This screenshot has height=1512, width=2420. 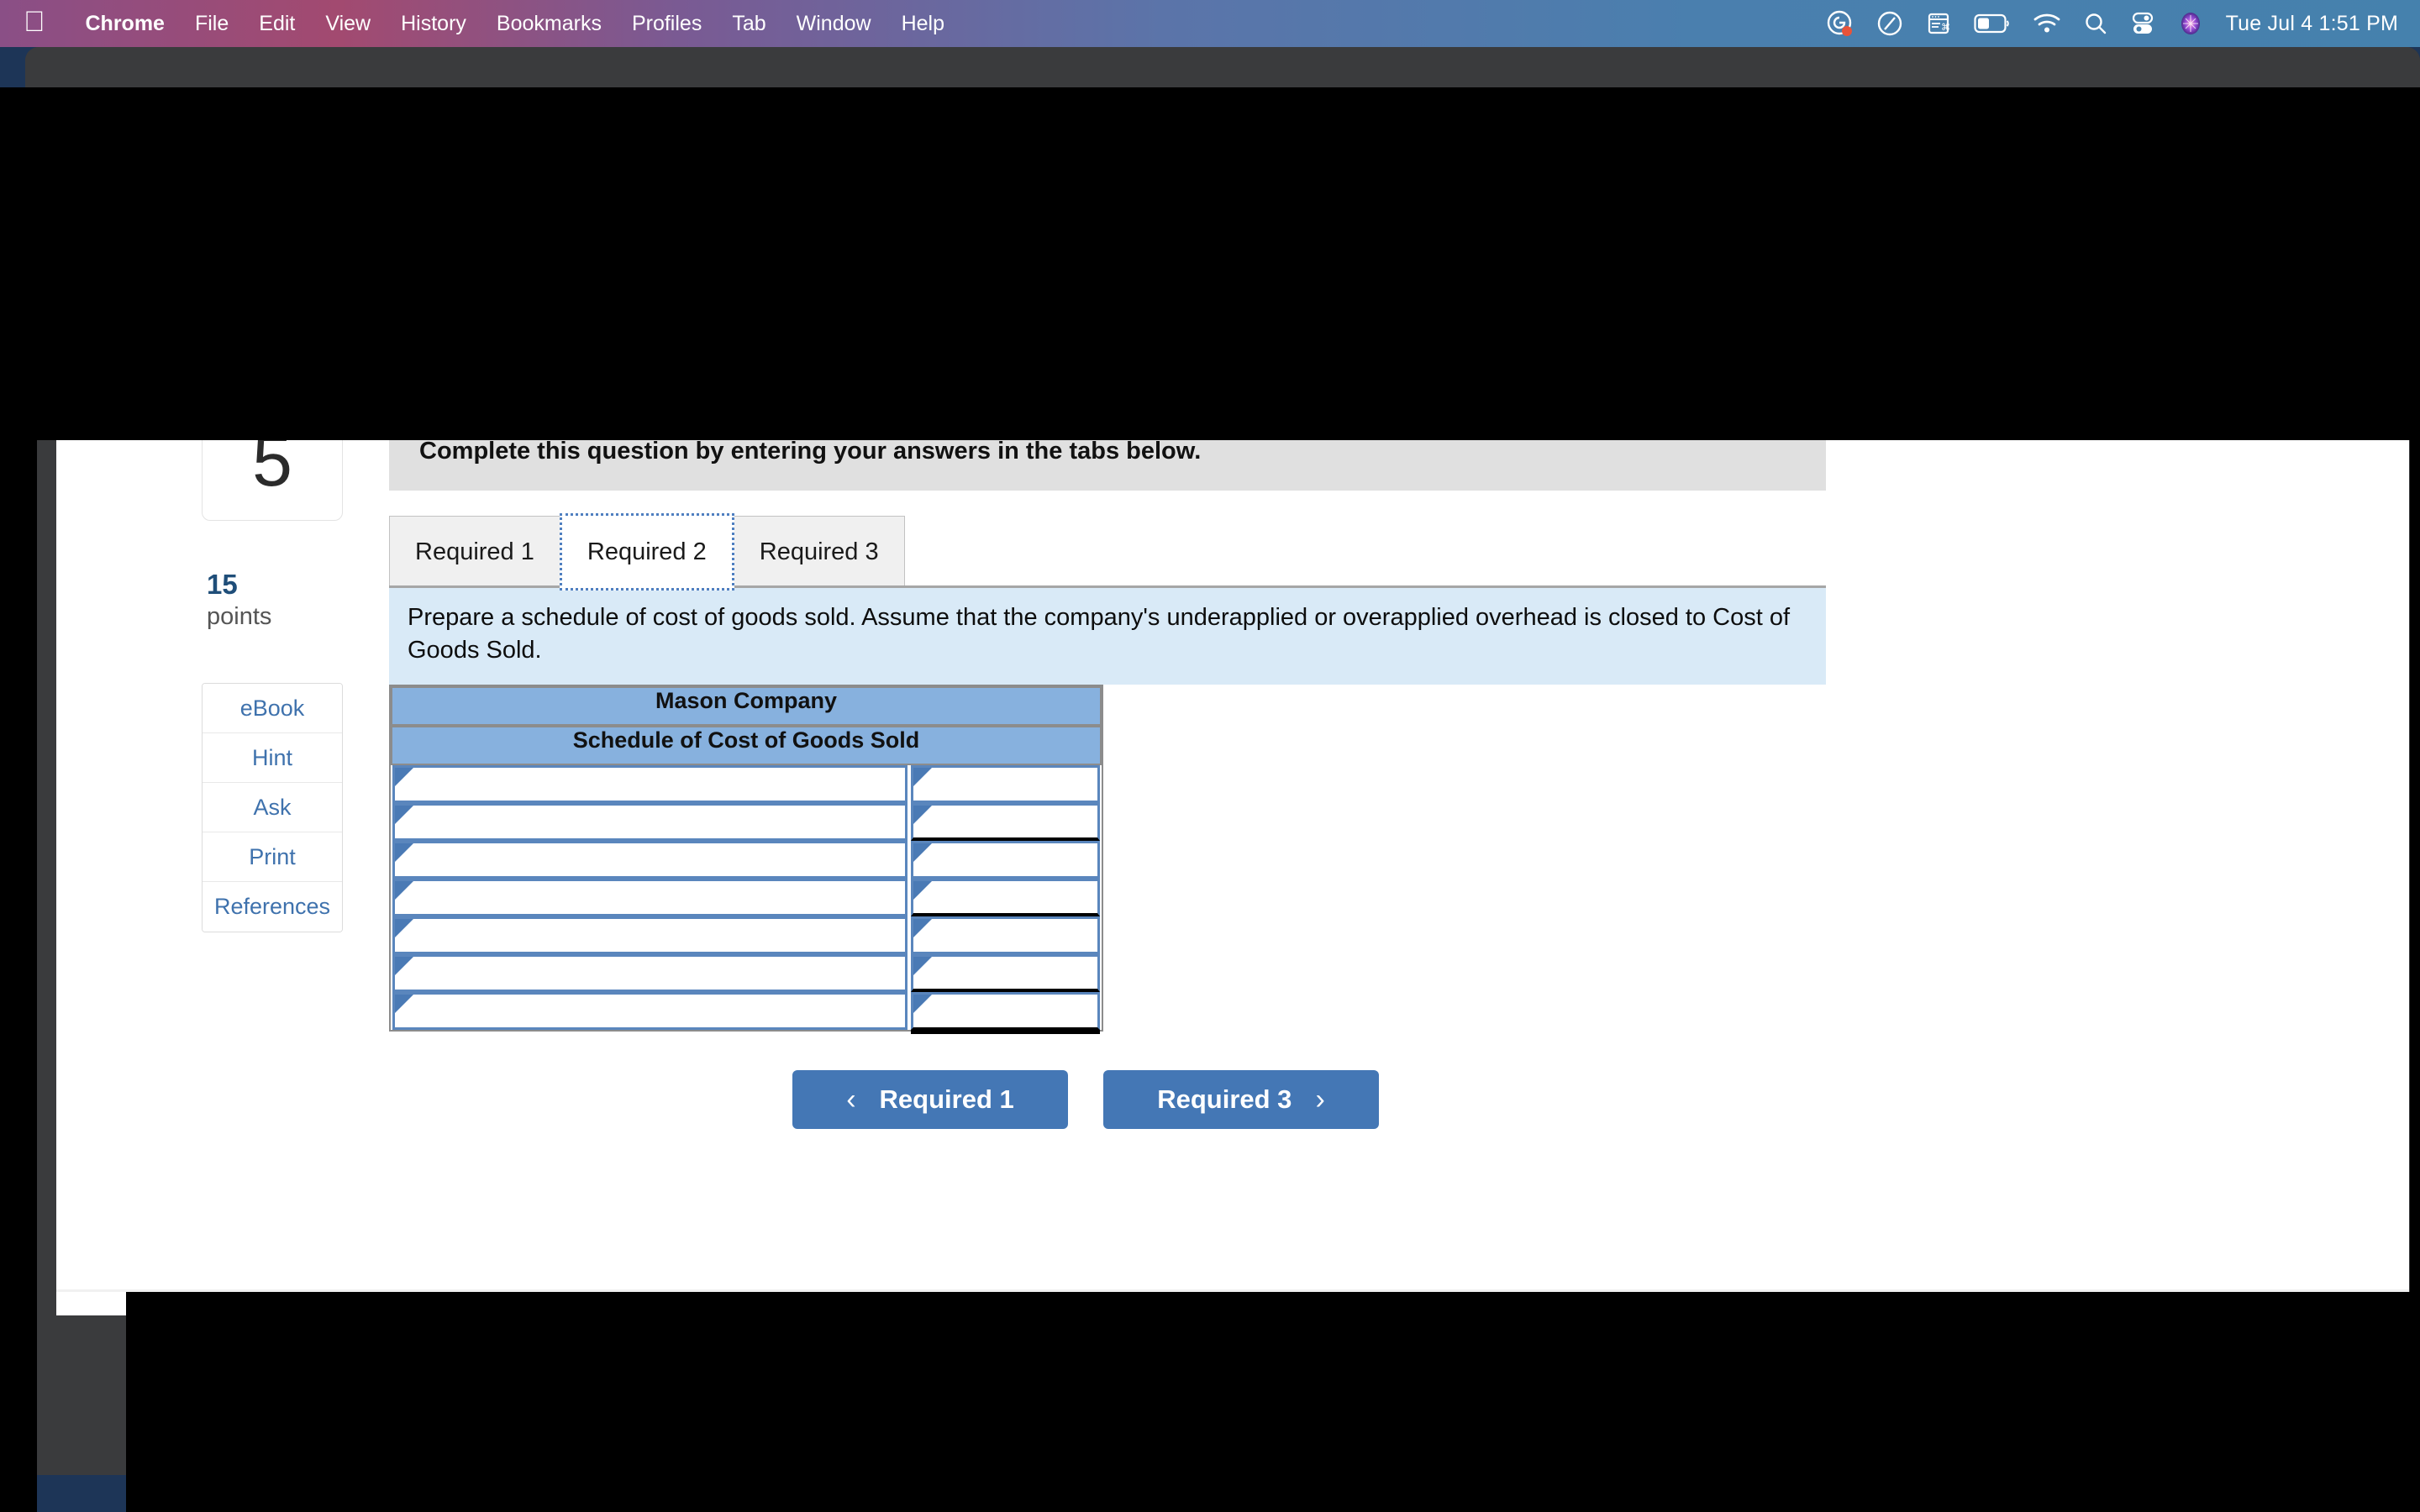 I want to click on tab-required-3: Required 3, so click(x=819, y=552).